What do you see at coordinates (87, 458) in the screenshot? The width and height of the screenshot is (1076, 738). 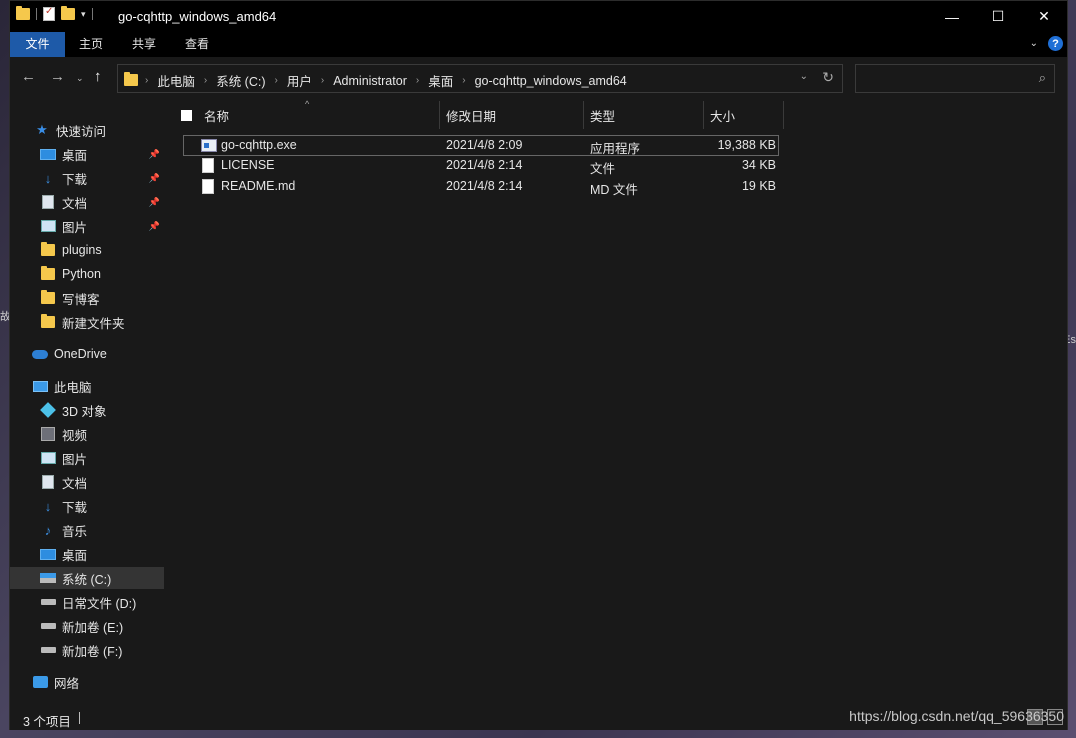 I see `sidebar-item-pc-pictures: 图片` at bounding box center [87, 458].